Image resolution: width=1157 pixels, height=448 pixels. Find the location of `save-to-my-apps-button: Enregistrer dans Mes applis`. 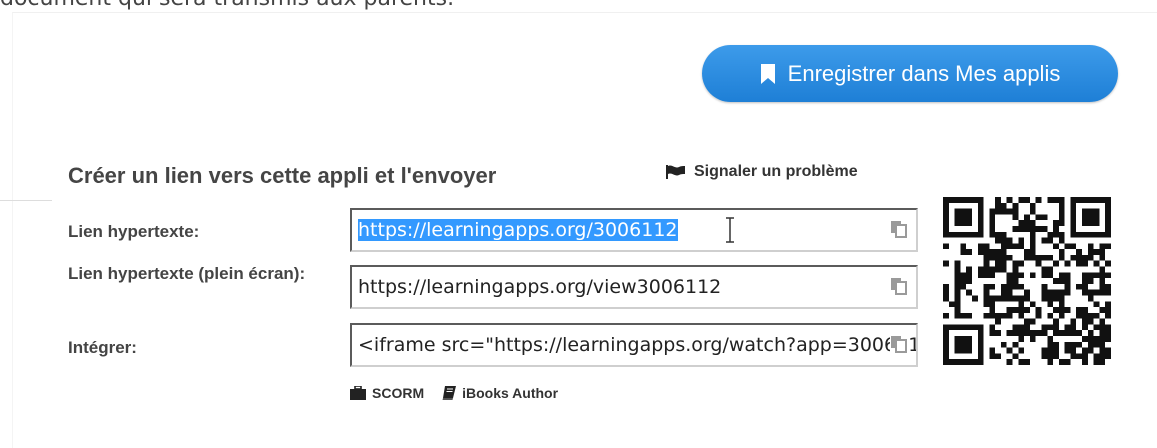

save-to-my-apps-button: Enregistrer dans Mes applis is located at coordinates (910, 73).